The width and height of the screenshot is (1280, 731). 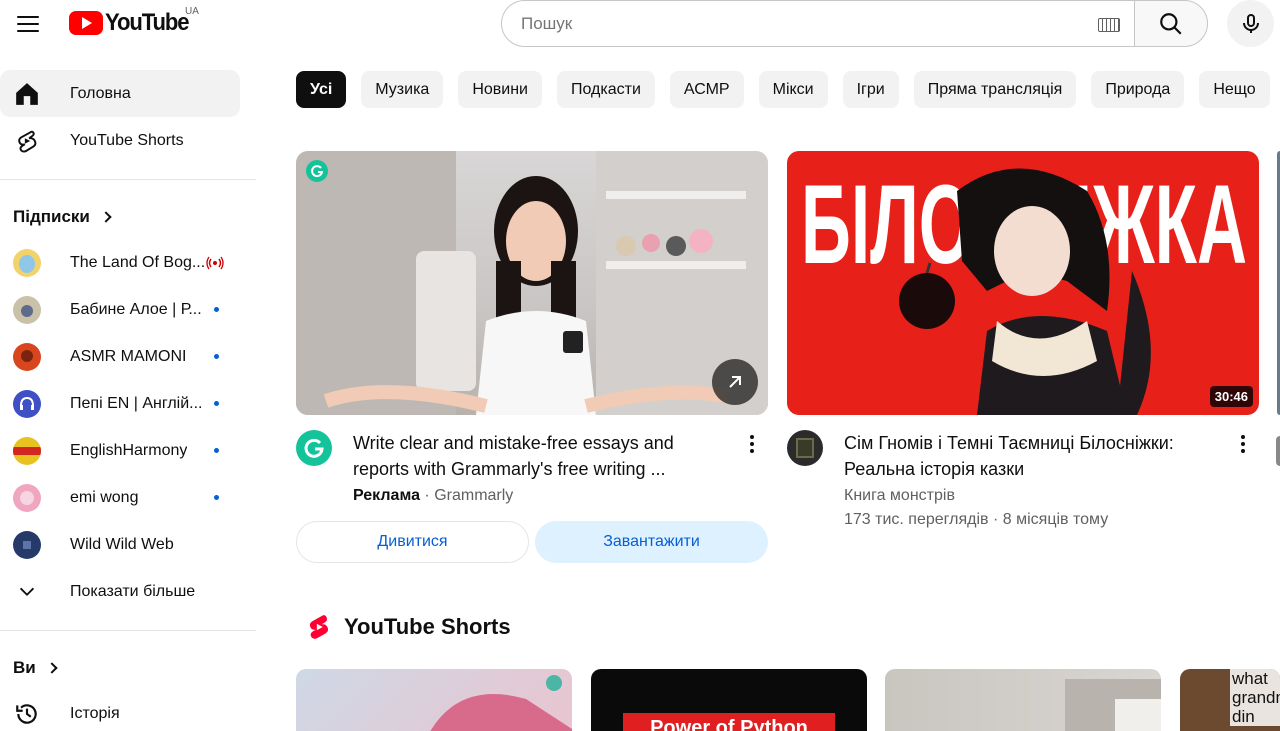 I want to click on watch-button: Дивитися, so click(x=412, y=542).